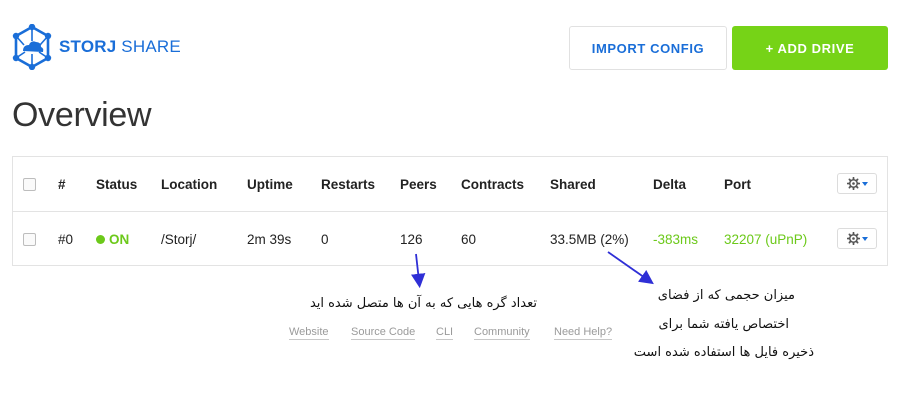 This screenshot has height=410, width=900. I want to click on shared-annotation-line-1: میزان حجمی که از فضای, so click(726, 295).